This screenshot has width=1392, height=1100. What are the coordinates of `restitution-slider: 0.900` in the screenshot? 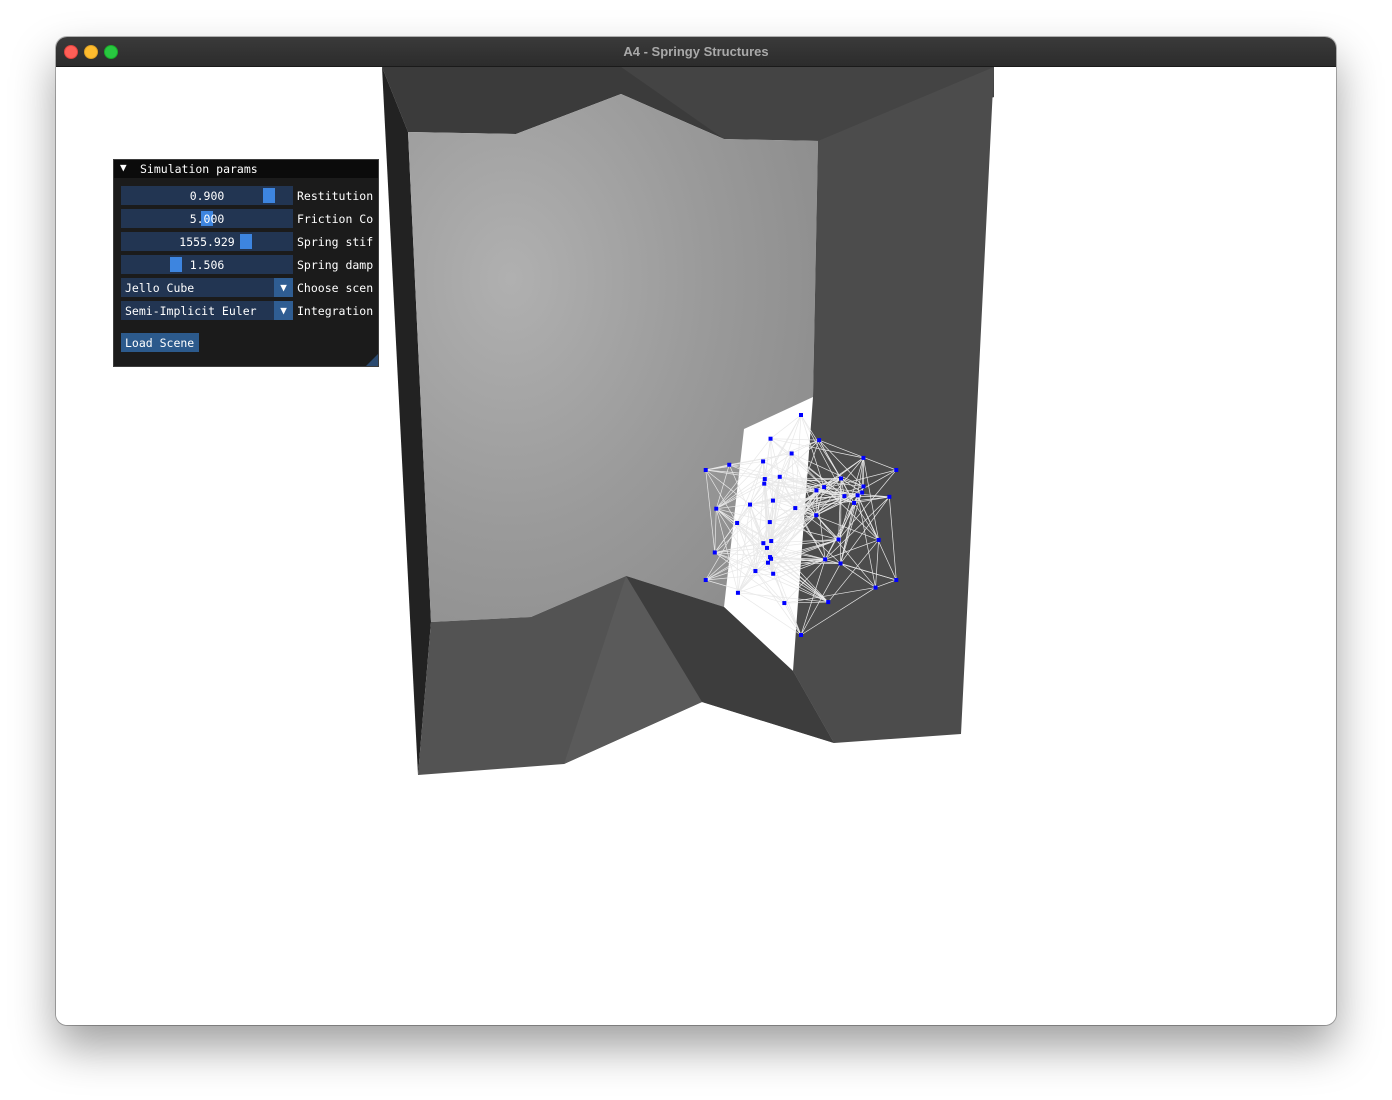 It's located at (207, 195).